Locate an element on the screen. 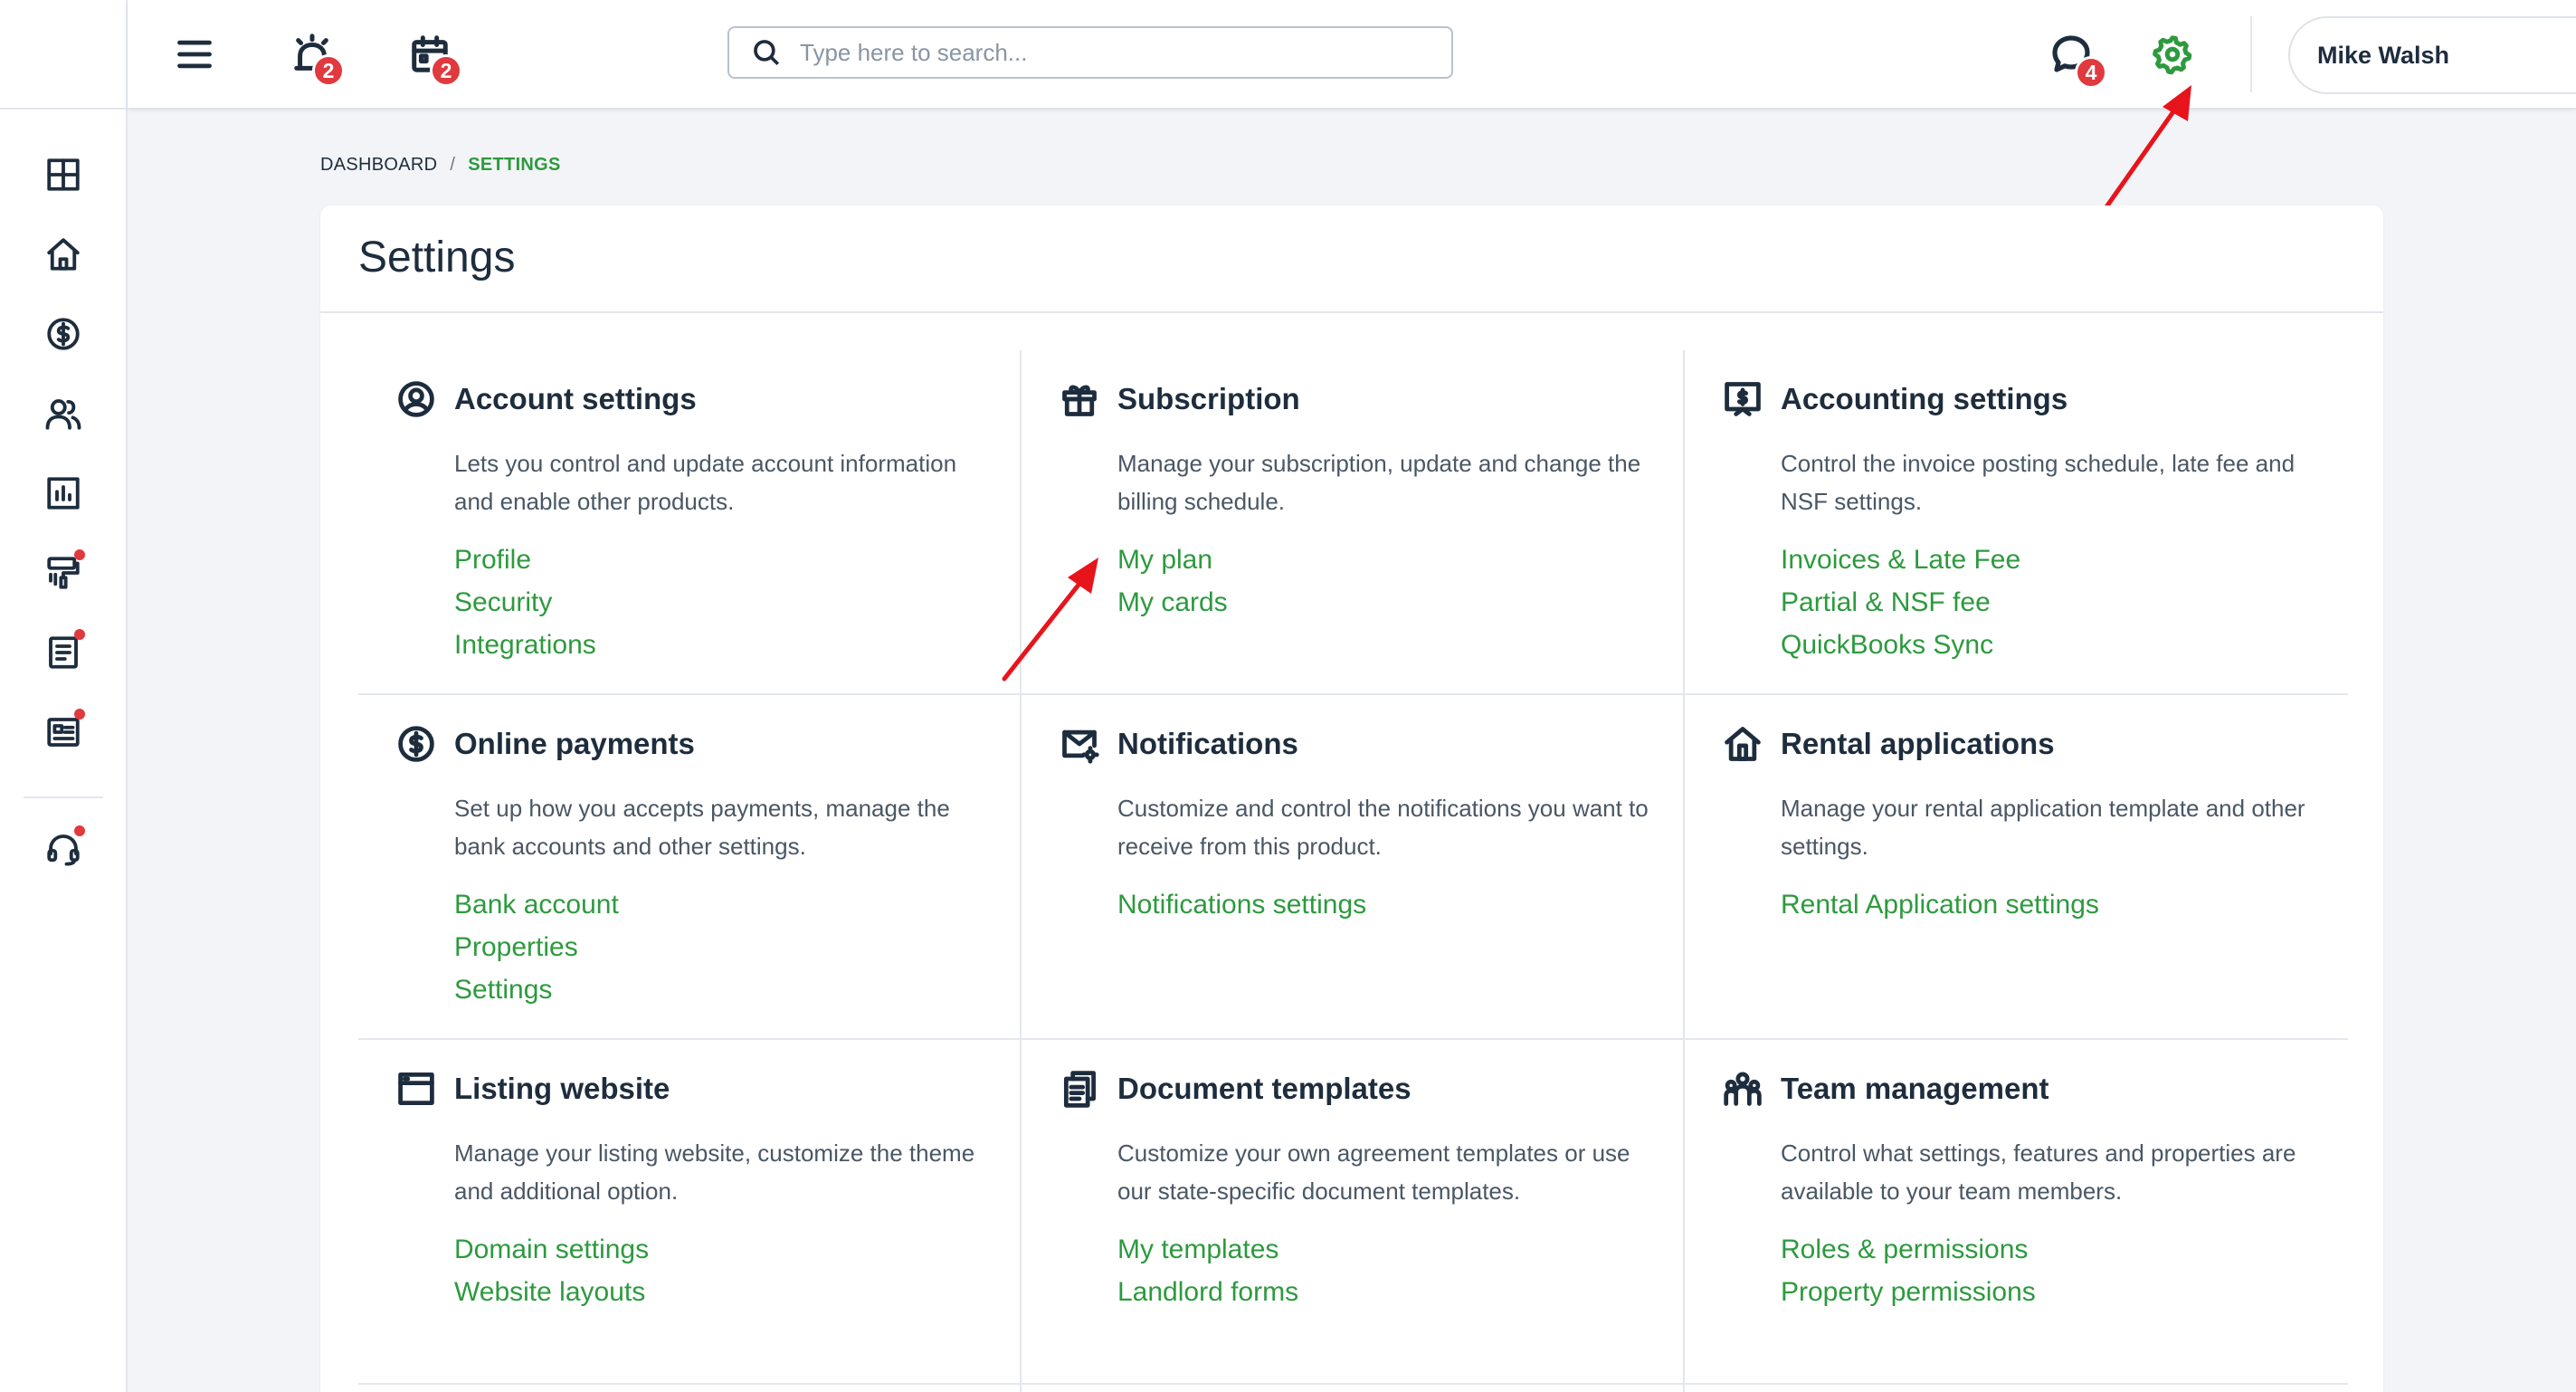 The width and height of the screenshot is (2576, 1392). sidebar-item-people is located at coordinates (63, 413).